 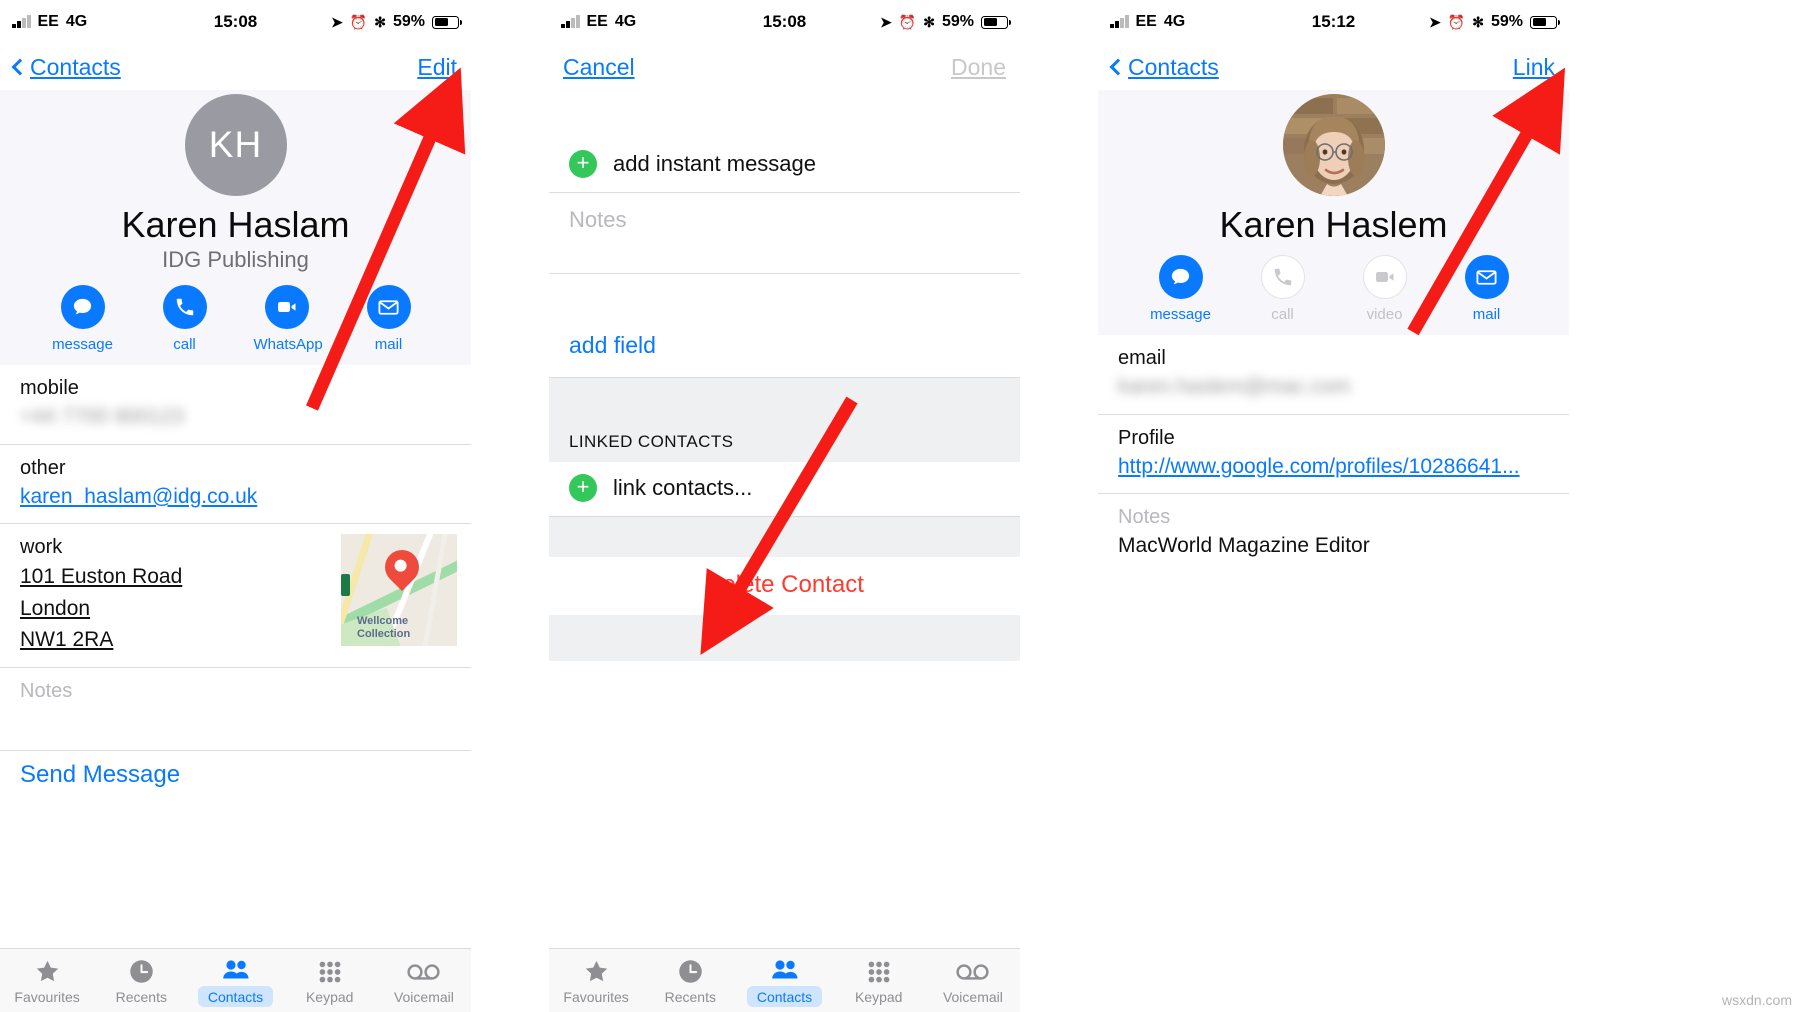 What do you see at coordinates (978, 67) in the screenshot?
I see `done-button: Done` at bounding box center [978, 67].